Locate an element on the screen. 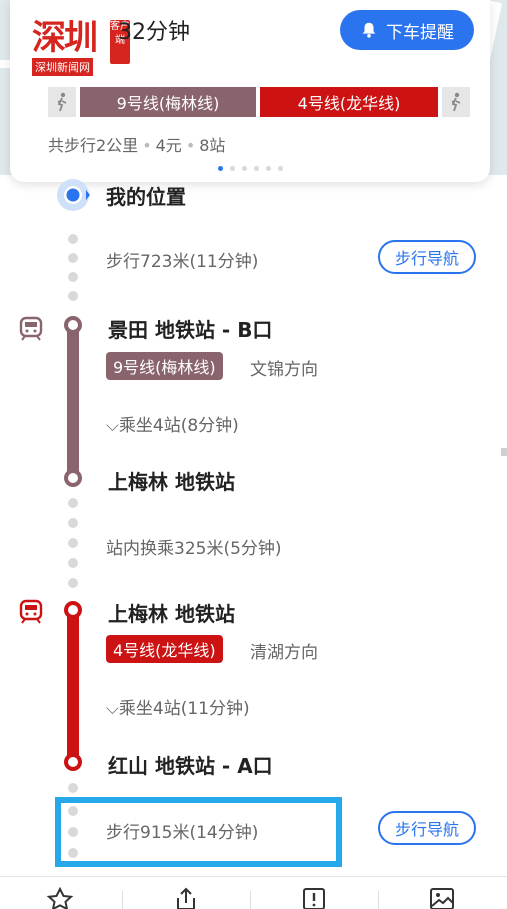 This screenshot has height=909, width=507. leg1-ride-info: 乘坐4站(8分钟) is located at coordinates (178, 426).